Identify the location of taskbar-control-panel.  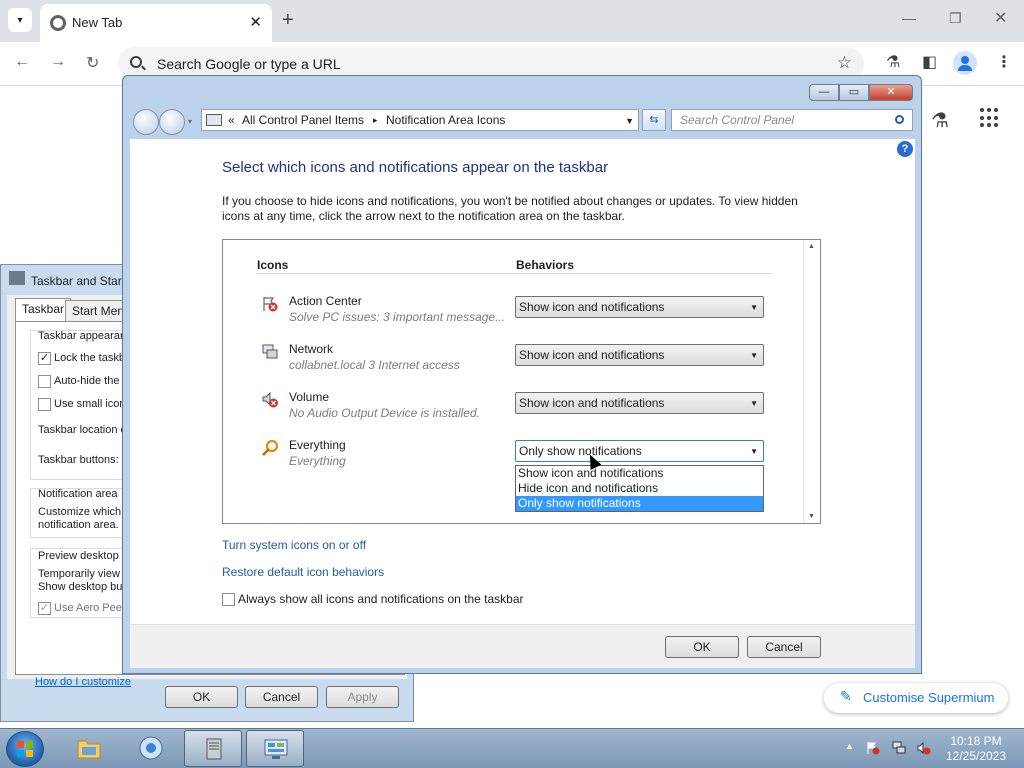
(275, 748).